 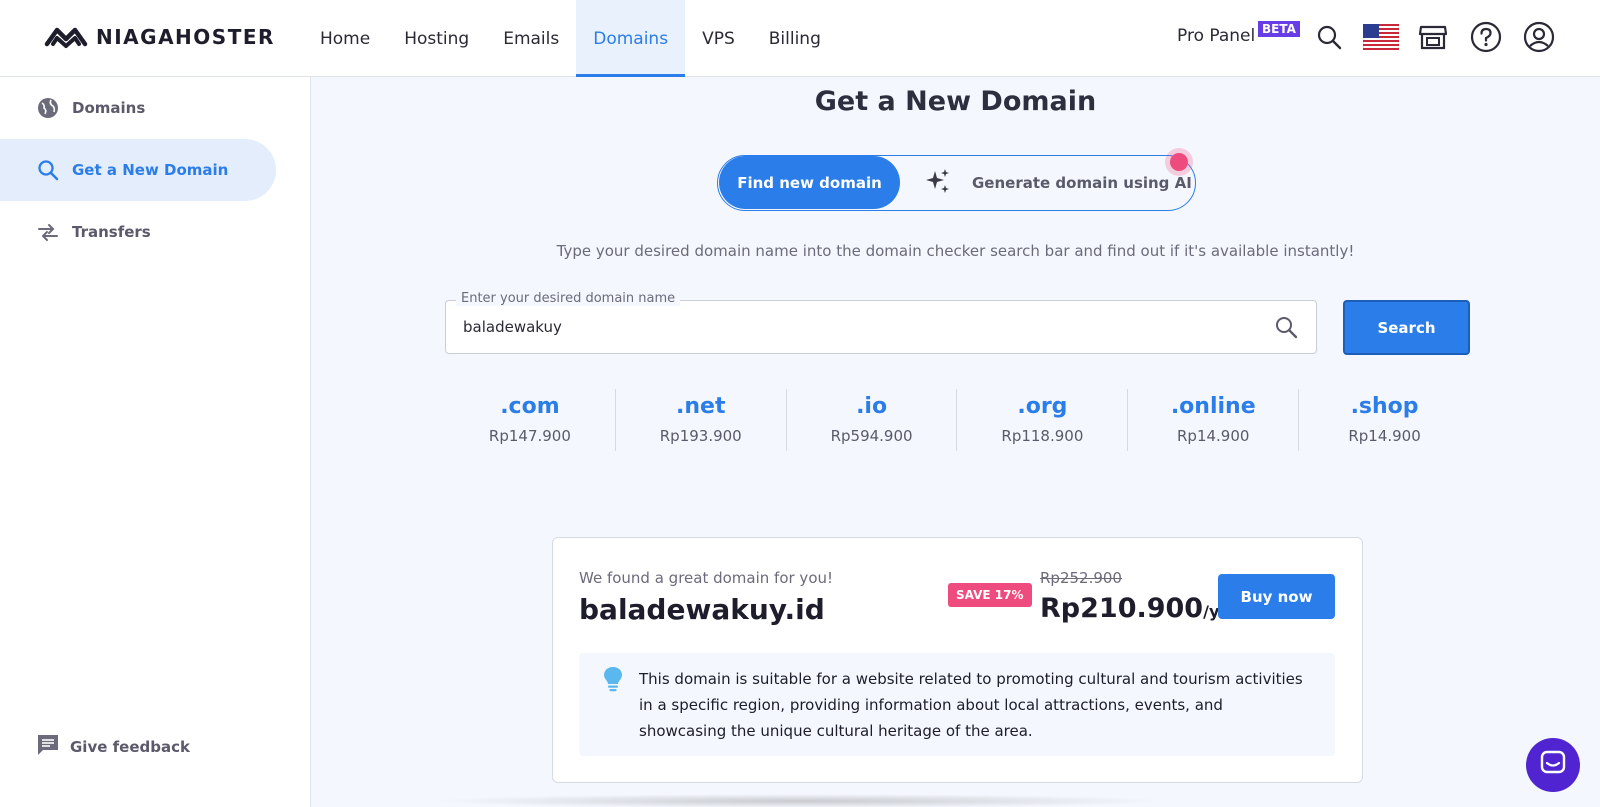 I want to click on pro-panel-link: Pro Panel, so click(x=1216, y=36).